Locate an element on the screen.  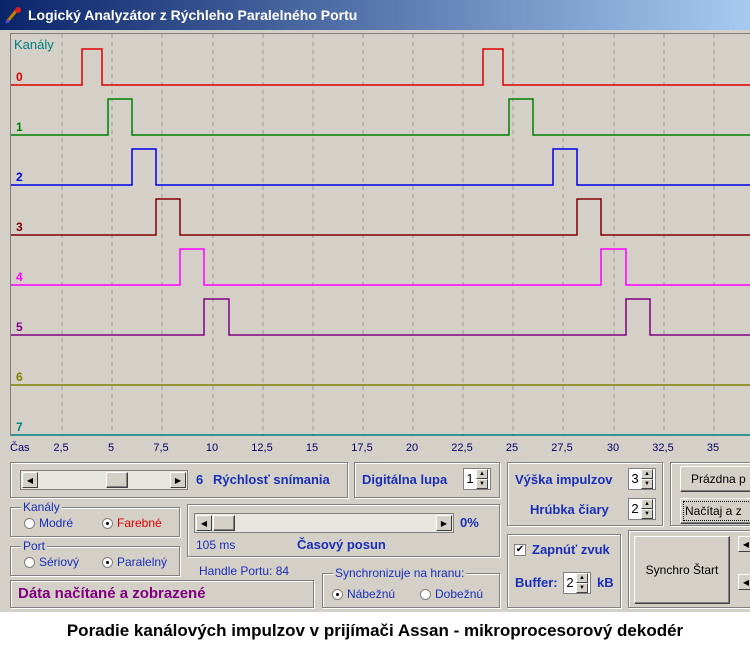
channel-label: 2 is located at coordinates (19, 177).